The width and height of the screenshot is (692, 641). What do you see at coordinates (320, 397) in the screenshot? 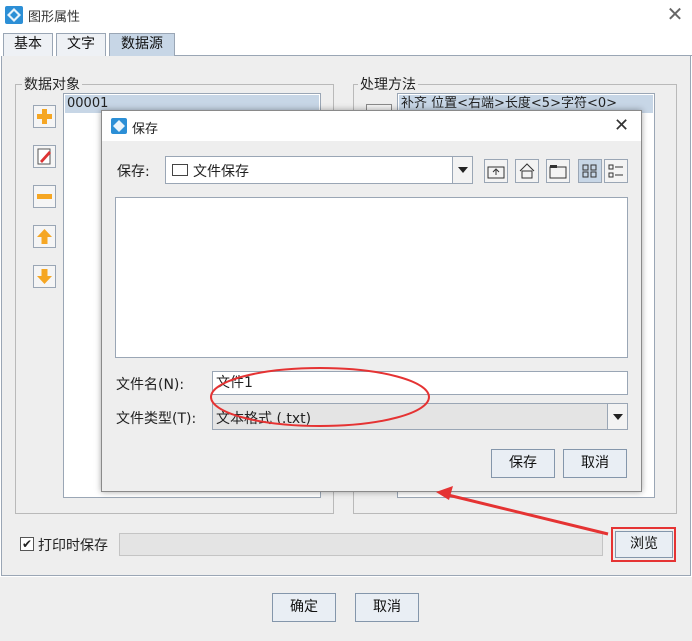
I see `annotation-ellipse` at bounding box center [320, 397].